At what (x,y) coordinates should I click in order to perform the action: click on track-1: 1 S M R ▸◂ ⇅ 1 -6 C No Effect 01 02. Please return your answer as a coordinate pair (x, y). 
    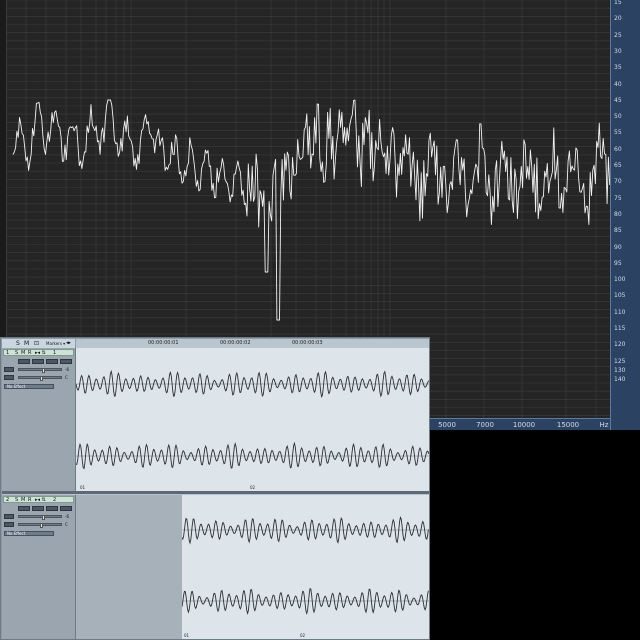
    Looking at the image, I should click on (215, 419).